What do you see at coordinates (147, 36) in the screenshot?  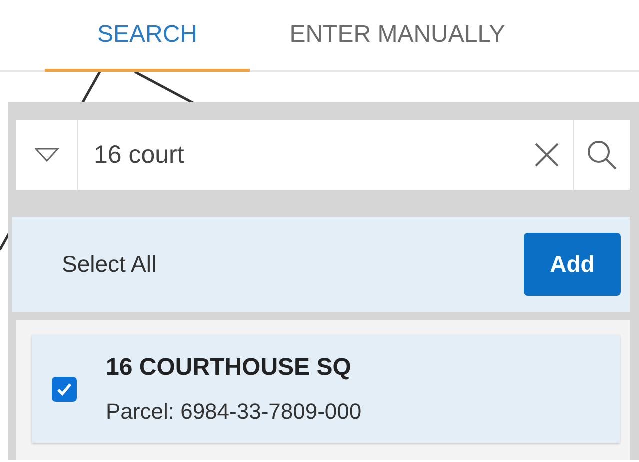 I see `tab: SEARCH` at bounding box center [147, 36].